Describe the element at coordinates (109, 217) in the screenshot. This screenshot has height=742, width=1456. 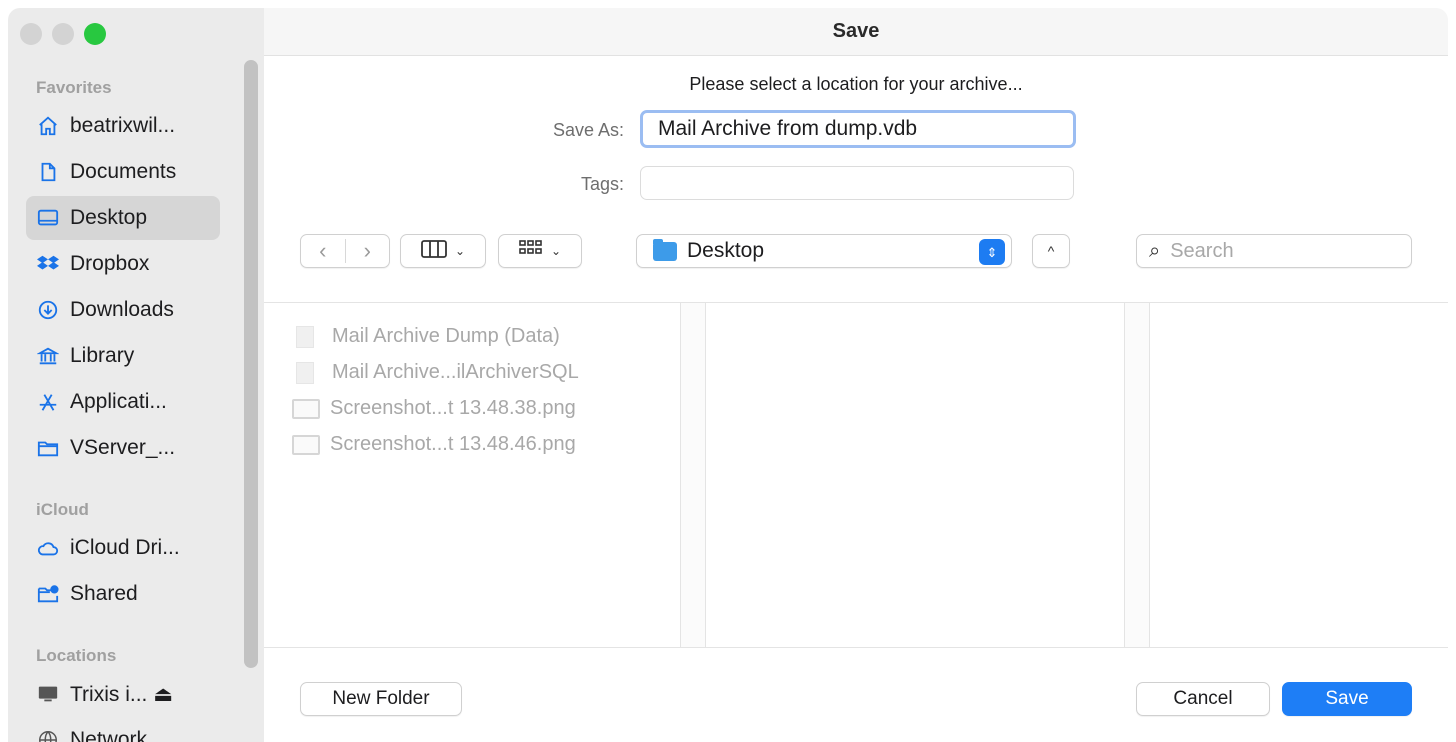
I see `sidebar-item-label: Desktop` at that location.